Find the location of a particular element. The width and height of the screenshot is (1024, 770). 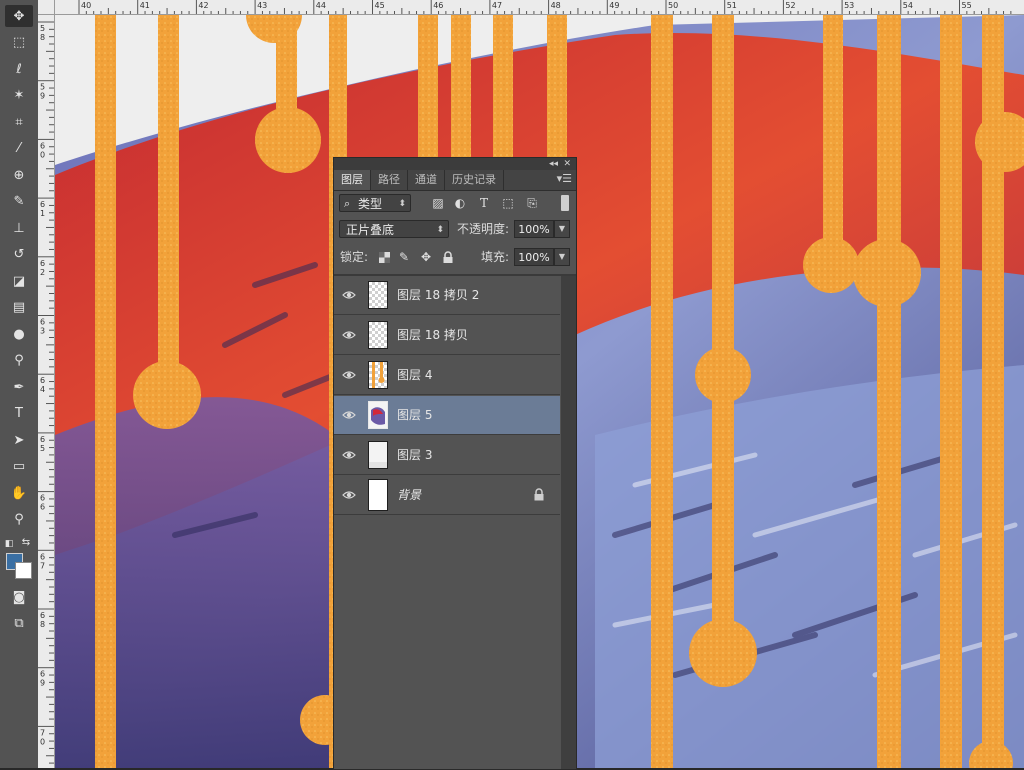

ruler-tick-label: 53 is located at coordinates (849, 5).